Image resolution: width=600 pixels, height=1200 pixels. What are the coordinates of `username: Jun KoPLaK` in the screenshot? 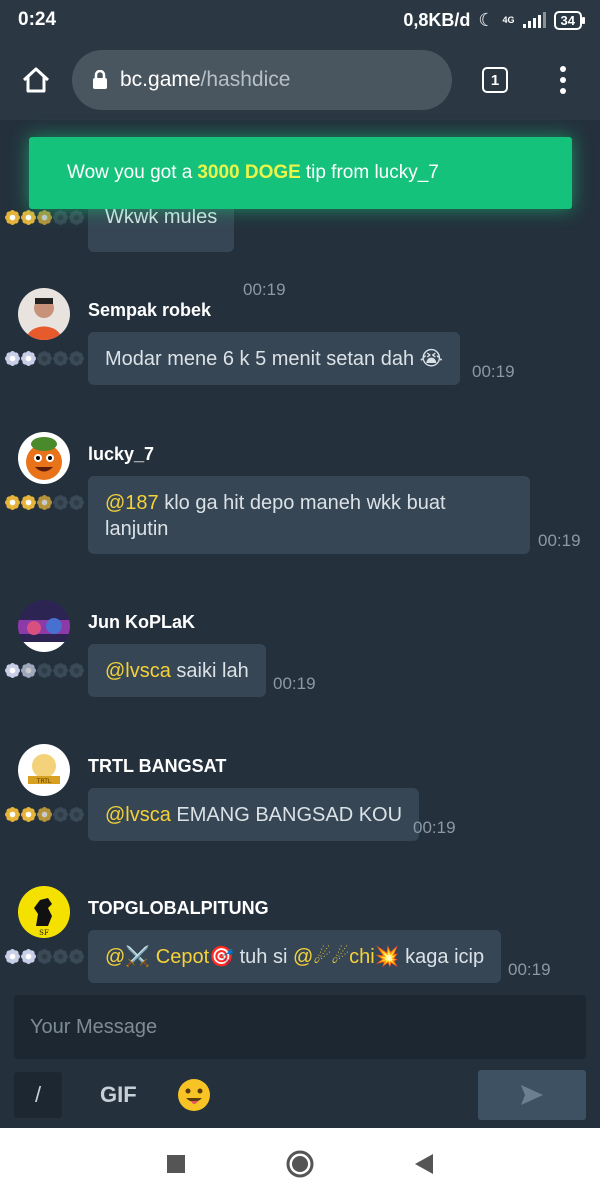 It's located at (141, 622).